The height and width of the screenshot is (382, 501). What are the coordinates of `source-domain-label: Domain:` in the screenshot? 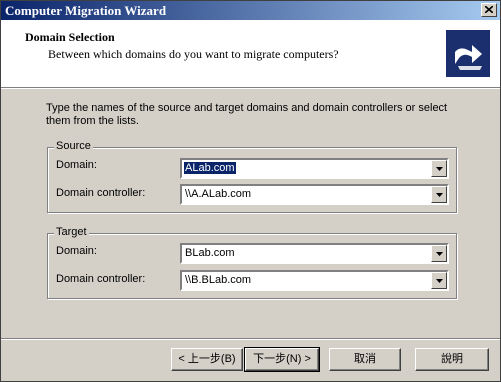 It's located at (76, 165).